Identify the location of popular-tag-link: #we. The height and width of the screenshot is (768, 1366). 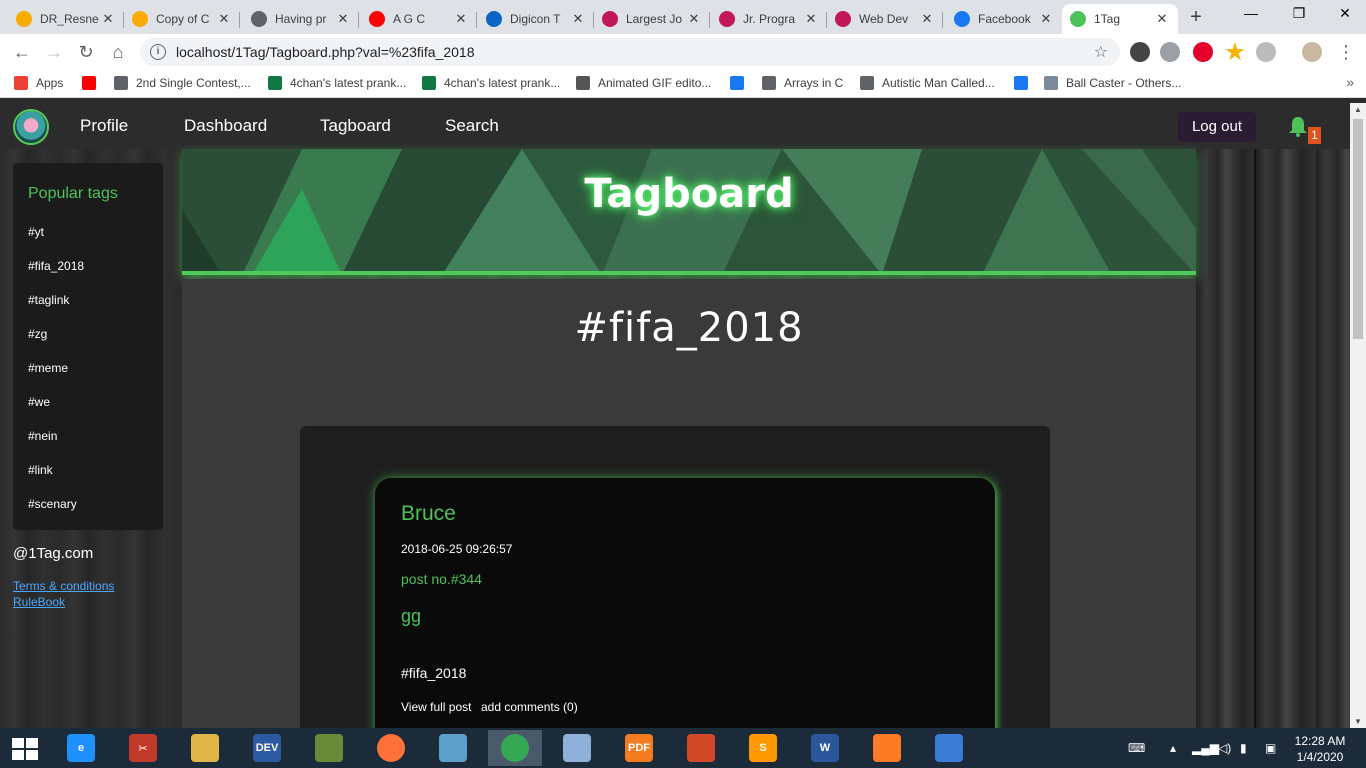
(39, 402).